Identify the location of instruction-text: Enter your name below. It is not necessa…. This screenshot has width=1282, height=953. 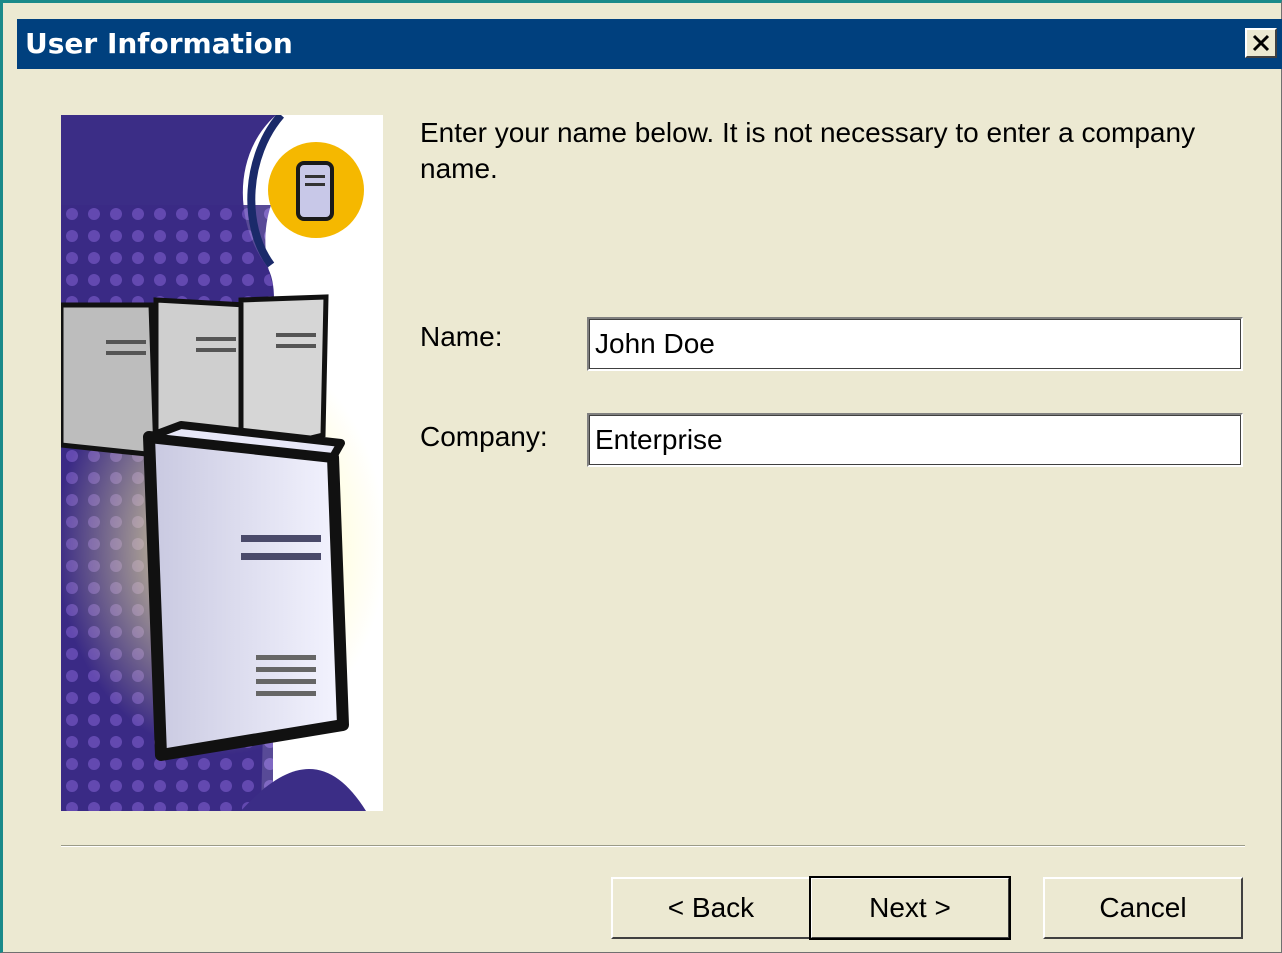
(808, 150).